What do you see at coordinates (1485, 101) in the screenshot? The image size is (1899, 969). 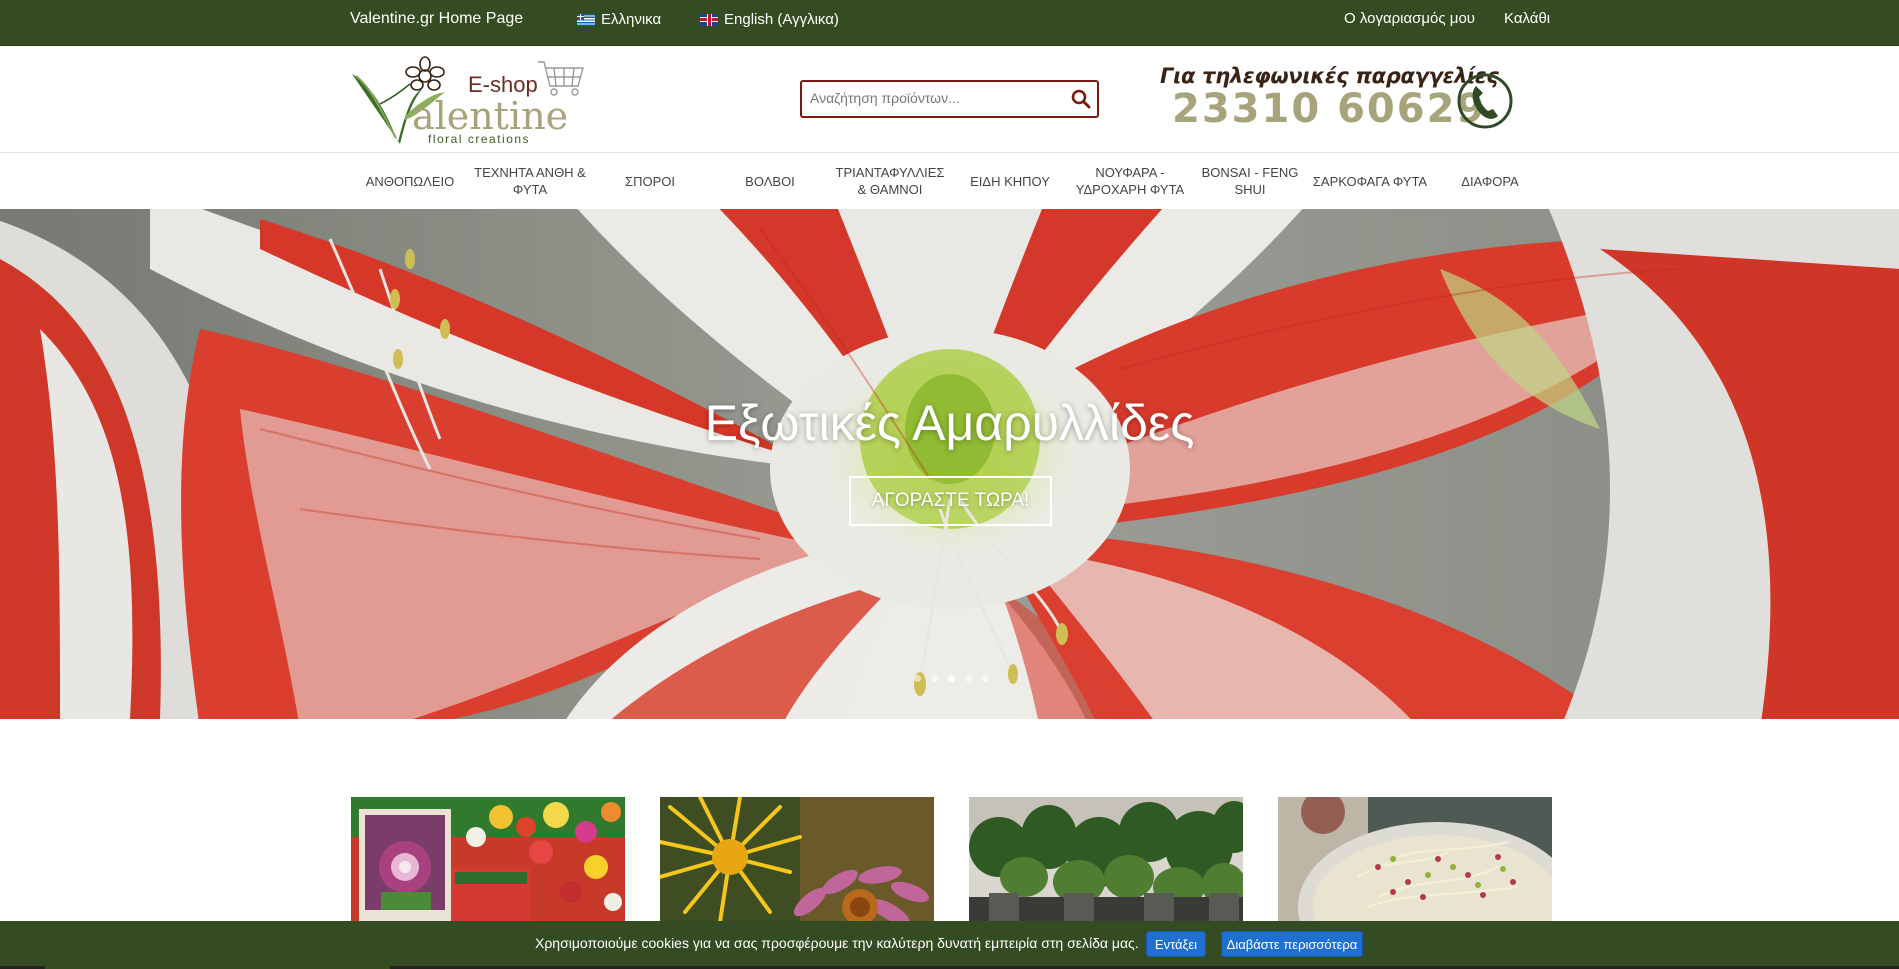 I see `telephone-icon` at bounding box center [1485, 101].